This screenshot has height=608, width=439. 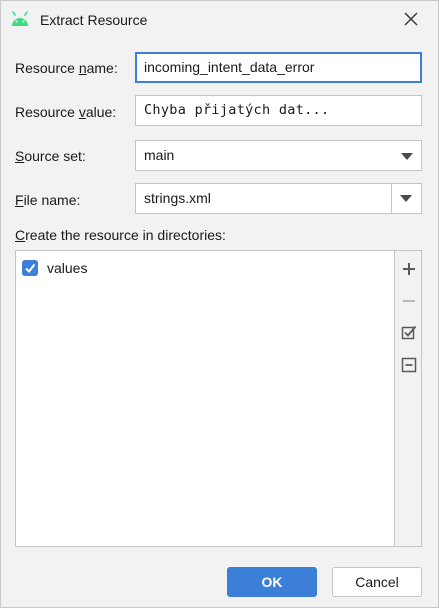 I want to click on dialog-title: Extract Resource, so click(x=94, y=20).